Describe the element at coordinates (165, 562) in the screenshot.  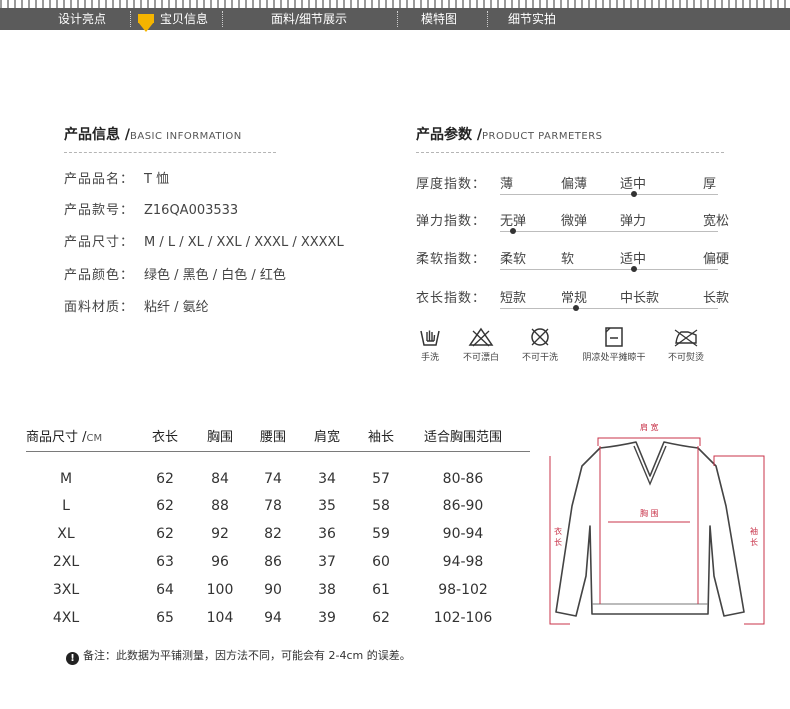
I see `size-table-cell: 63` at that location.